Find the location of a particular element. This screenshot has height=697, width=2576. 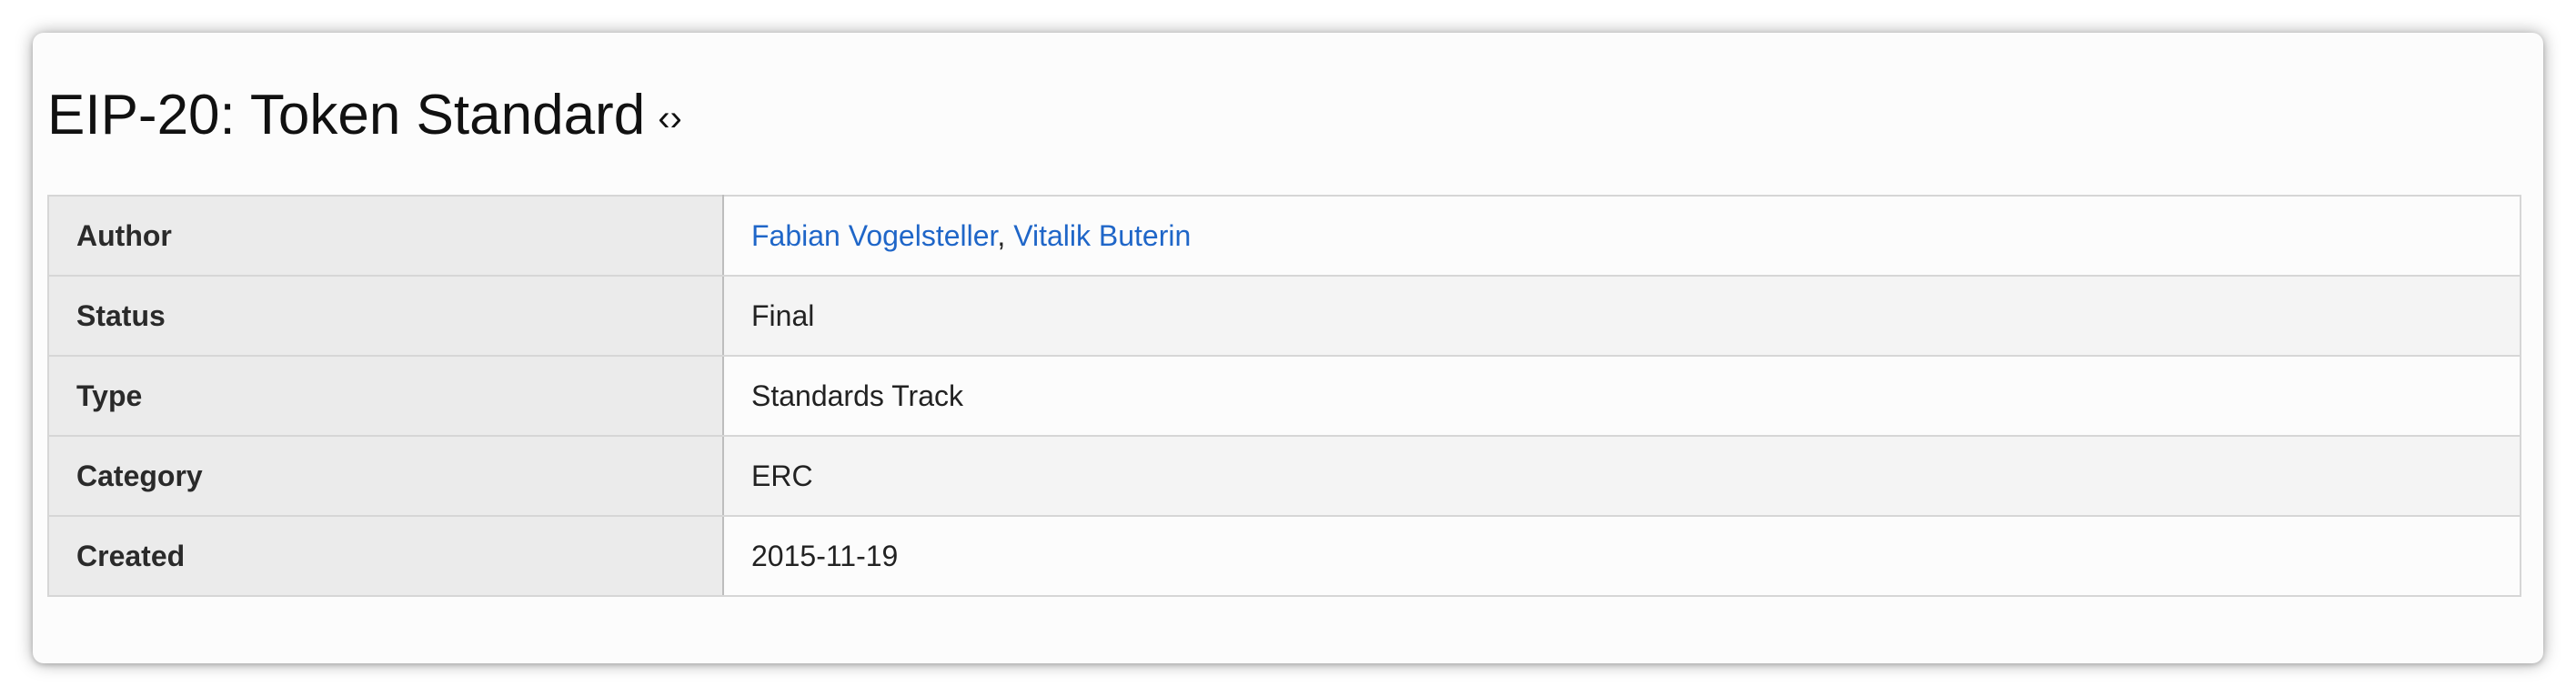

page-title: EIP-20: Token Standard ‹› is located at coordinates (364, 115).